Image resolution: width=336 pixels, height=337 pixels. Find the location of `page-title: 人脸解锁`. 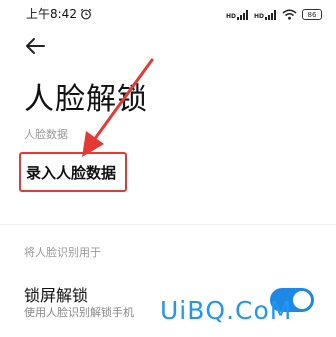

page-title: 人脸解锁 is located at coordinates (86, 99).